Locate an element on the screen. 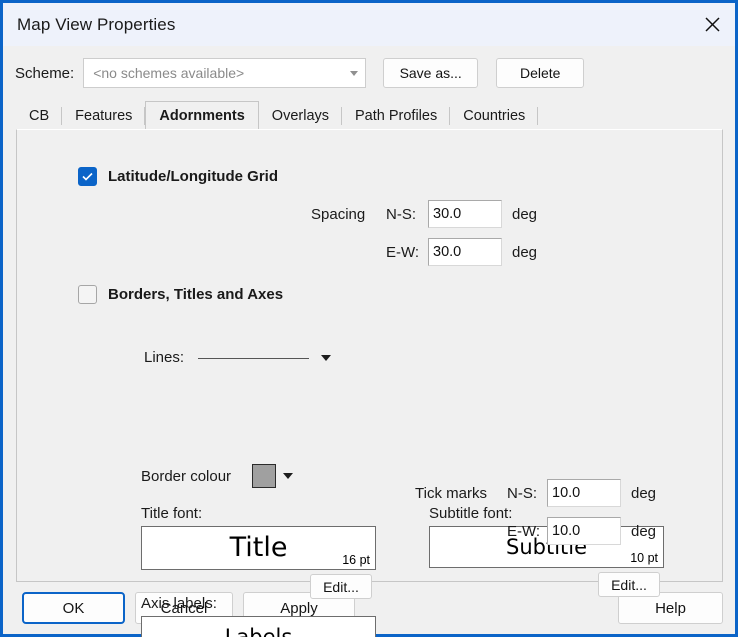  lat-lon-grid-checkbox is located at coordinates (87, 176).